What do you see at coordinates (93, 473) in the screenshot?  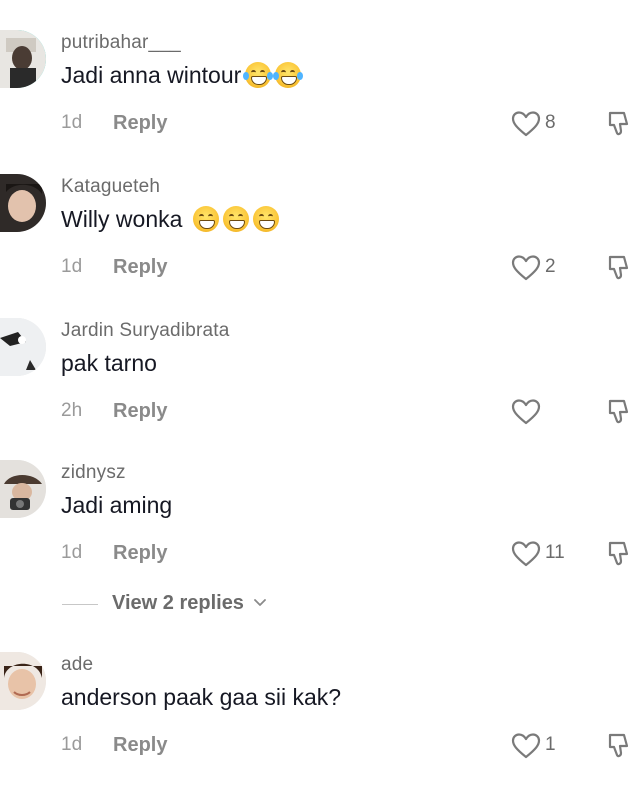 I see `comment-username: zidnysz` at bounding box center [93, 473].